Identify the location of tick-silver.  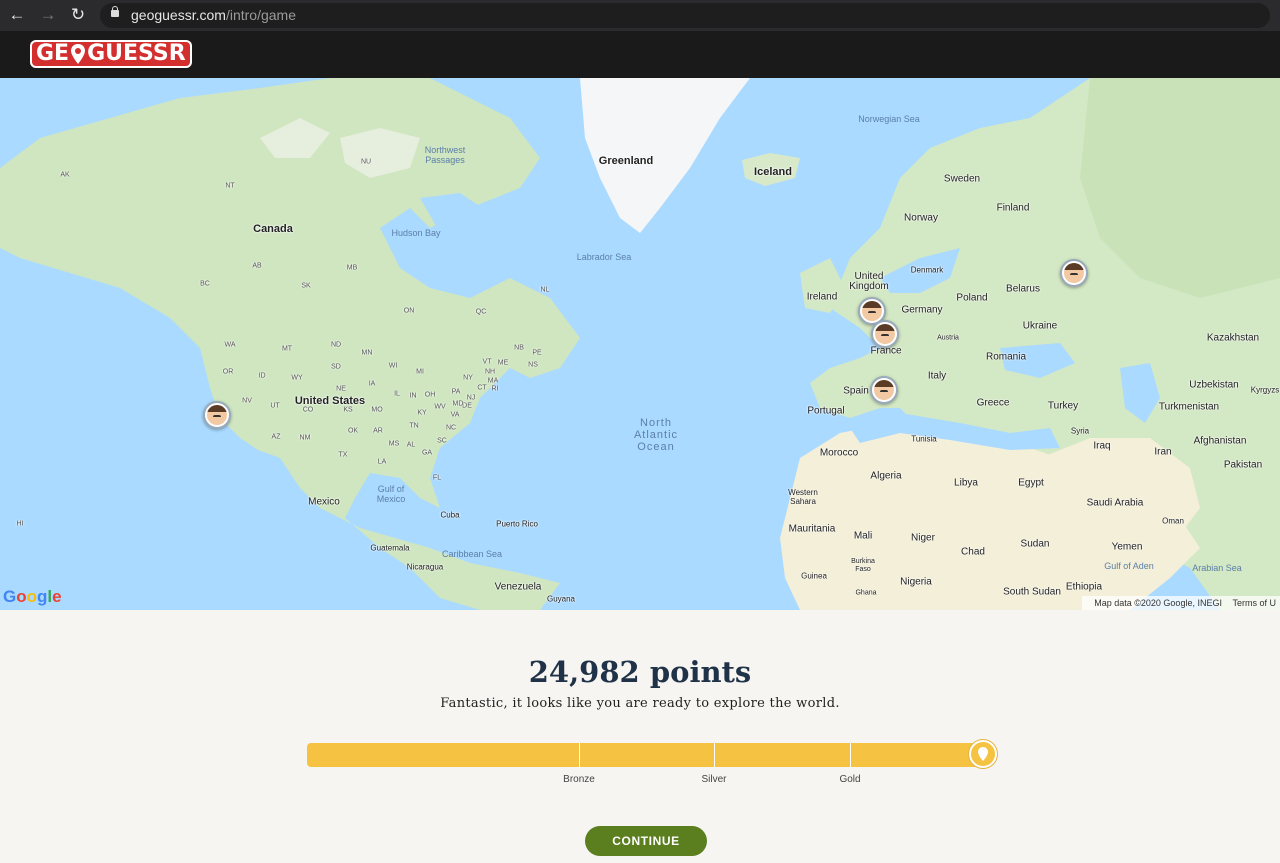
(714, 755).